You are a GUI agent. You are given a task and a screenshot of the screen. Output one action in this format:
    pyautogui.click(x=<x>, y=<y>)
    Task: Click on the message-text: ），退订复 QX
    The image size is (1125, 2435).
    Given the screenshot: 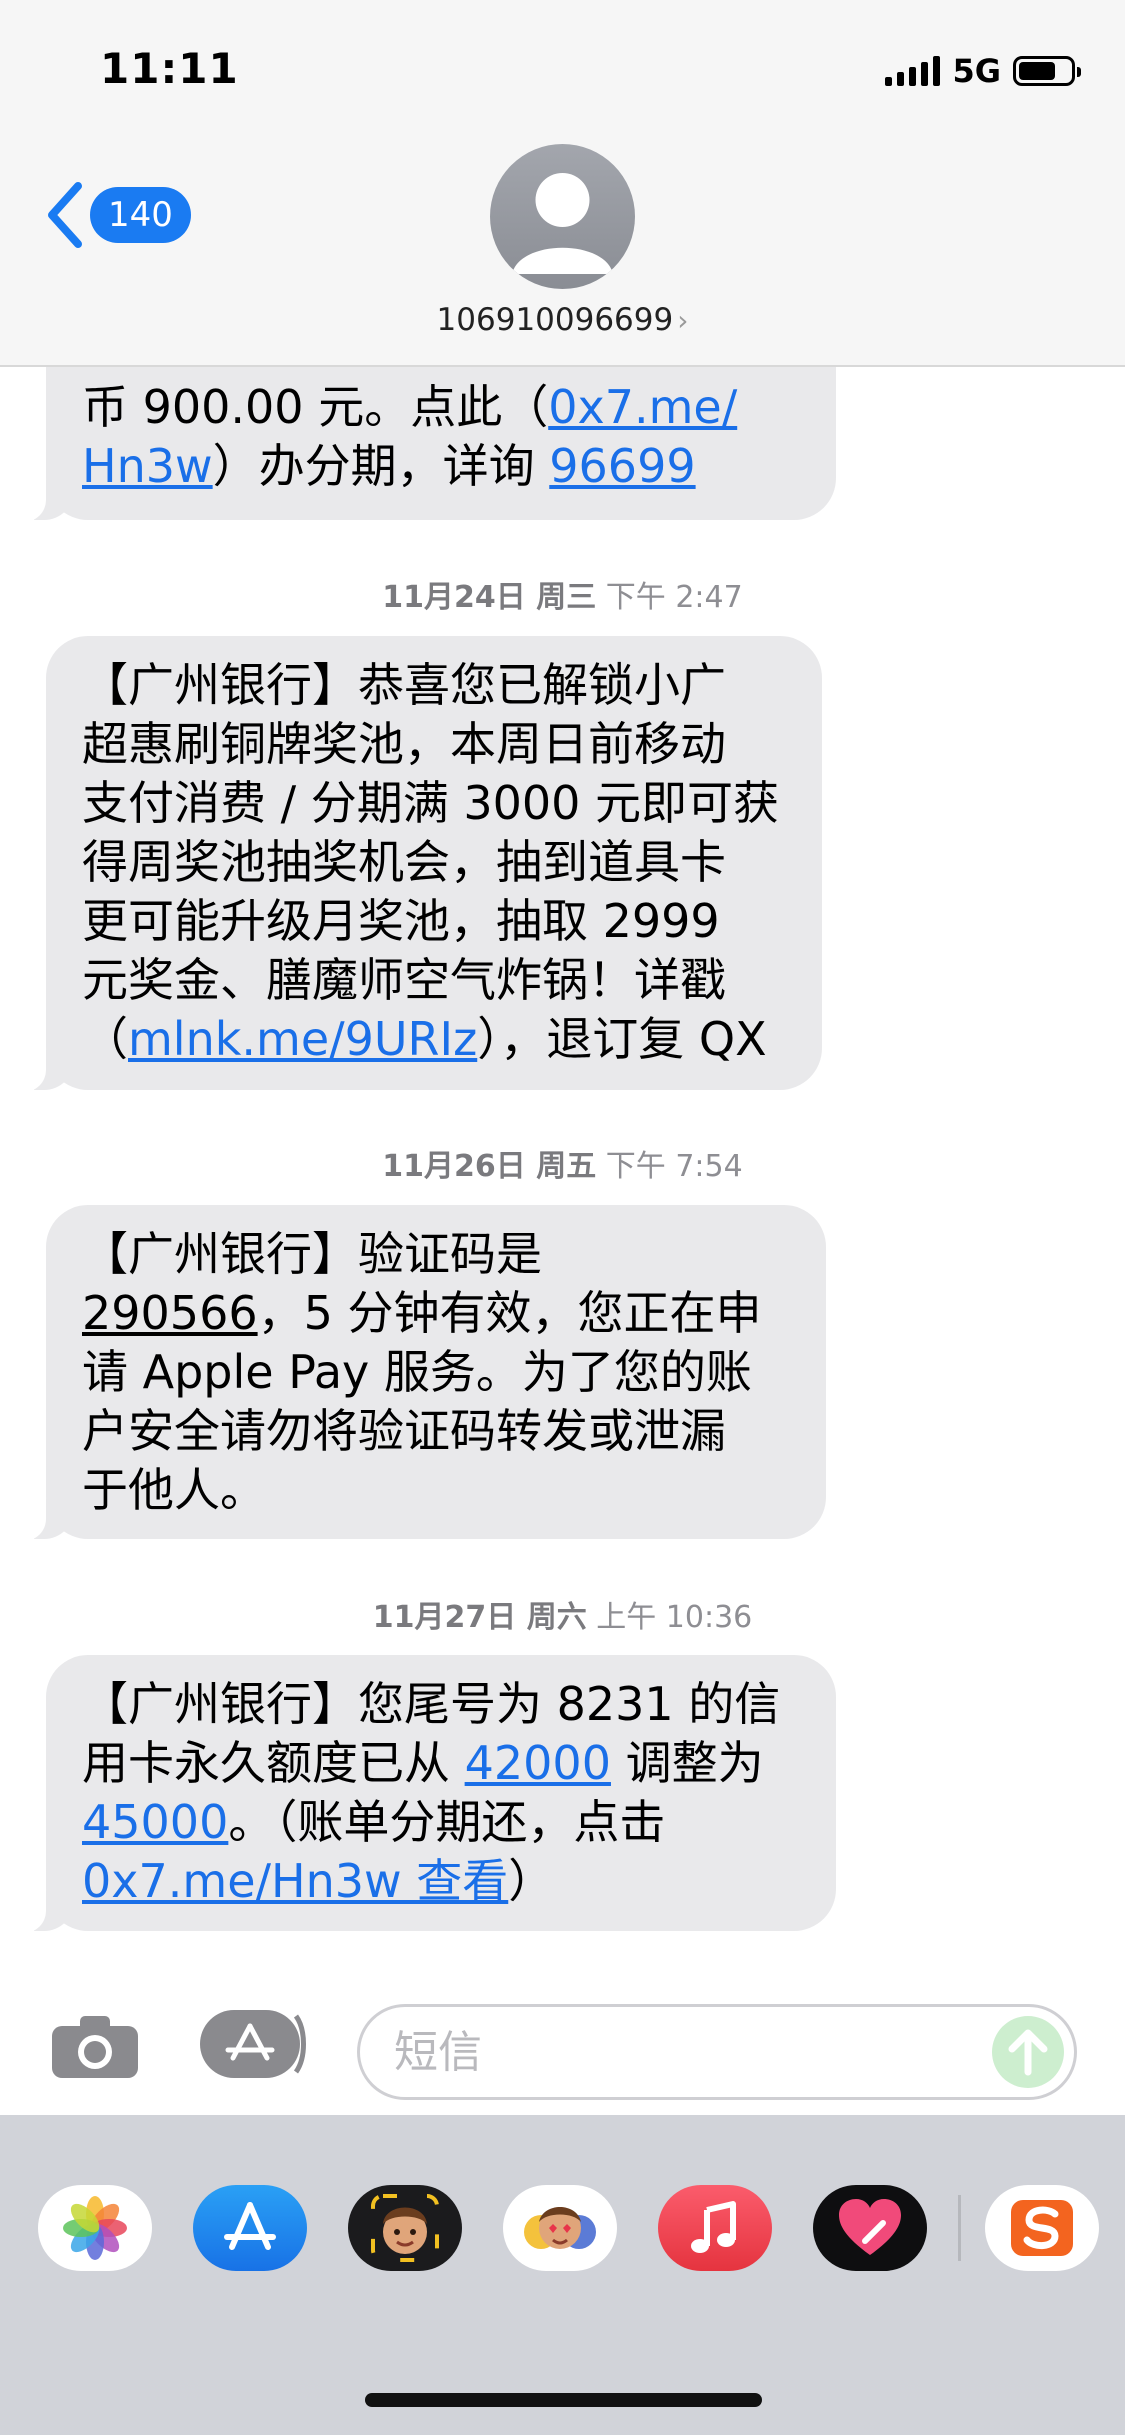 What is the action you would take?
    pyautogui.click(x=622, y=1039)
    